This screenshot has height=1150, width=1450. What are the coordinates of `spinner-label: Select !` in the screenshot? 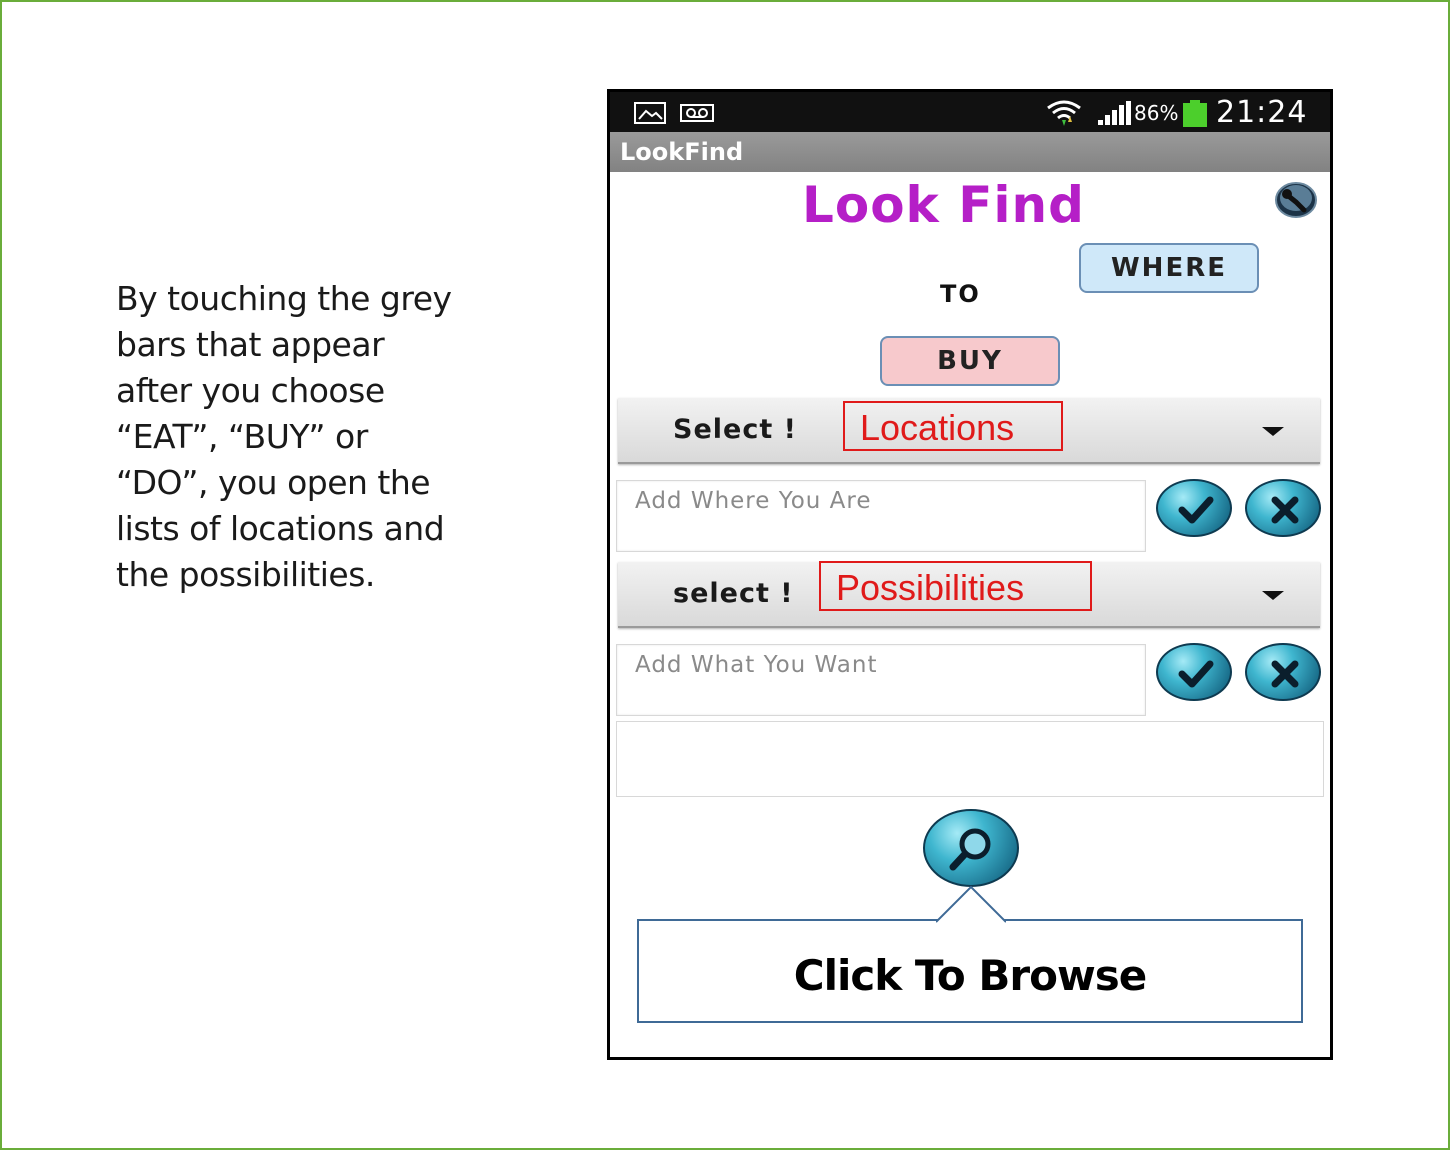 It's located at (735, 429).